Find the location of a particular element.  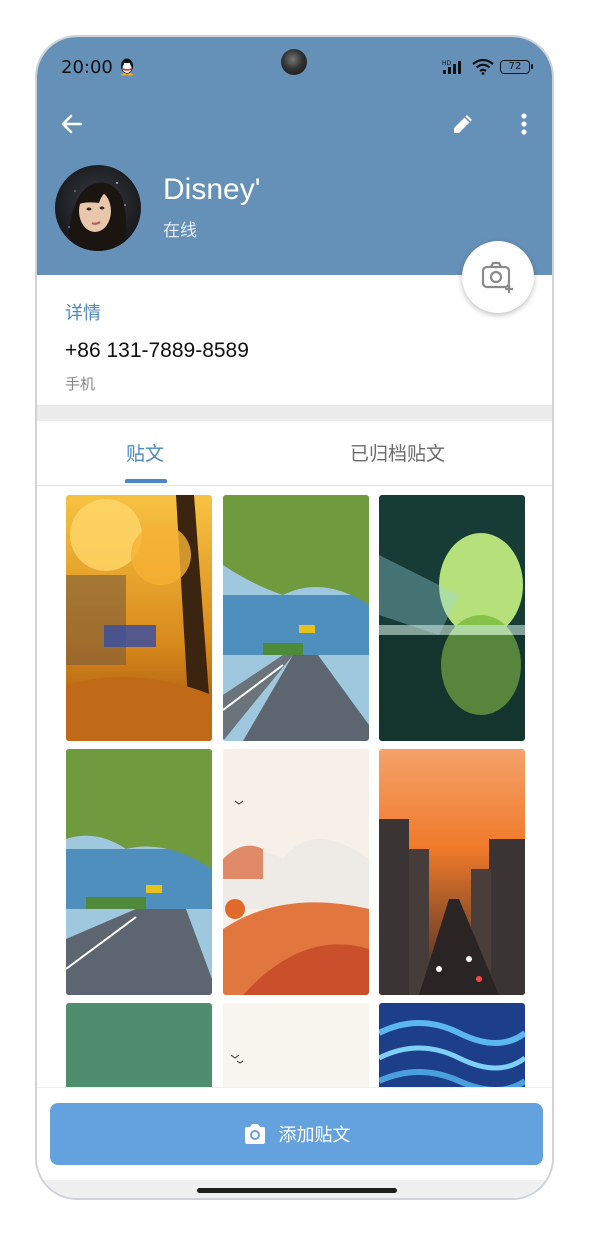

front-camera is located at coordinates (294, 62).